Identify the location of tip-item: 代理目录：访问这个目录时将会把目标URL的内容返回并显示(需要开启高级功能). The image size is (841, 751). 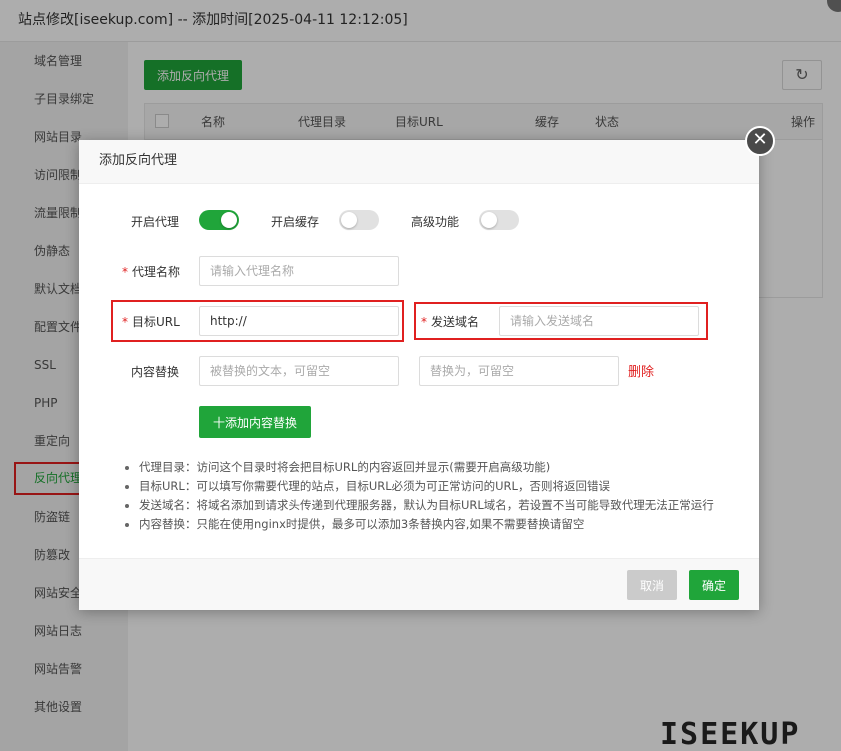
(438, 467).